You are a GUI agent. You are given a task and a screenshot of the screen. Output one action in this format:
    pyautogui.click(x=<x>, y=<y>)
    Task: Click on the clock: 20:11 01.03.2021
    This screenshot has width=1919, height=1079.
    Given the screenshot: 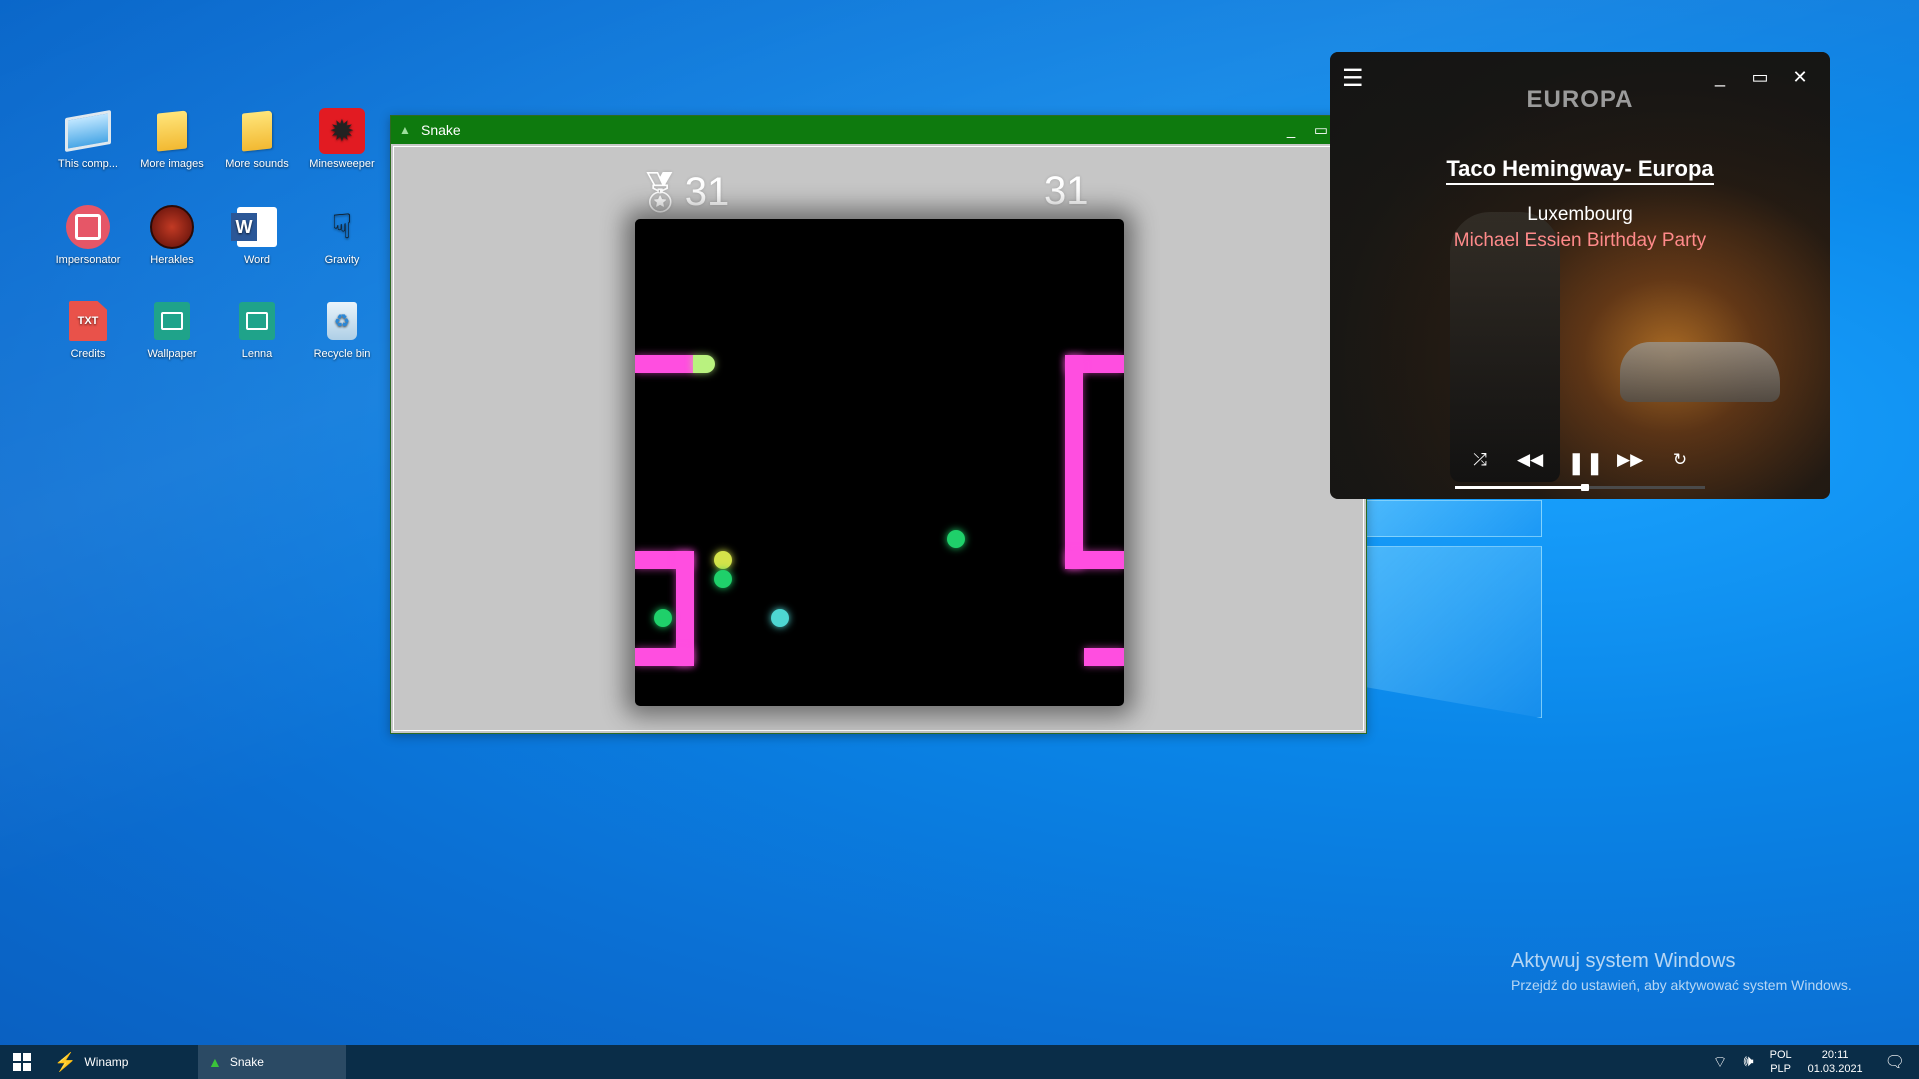 What is the action you would take?
    pyautogui.click(x=1835, y=1062)
    